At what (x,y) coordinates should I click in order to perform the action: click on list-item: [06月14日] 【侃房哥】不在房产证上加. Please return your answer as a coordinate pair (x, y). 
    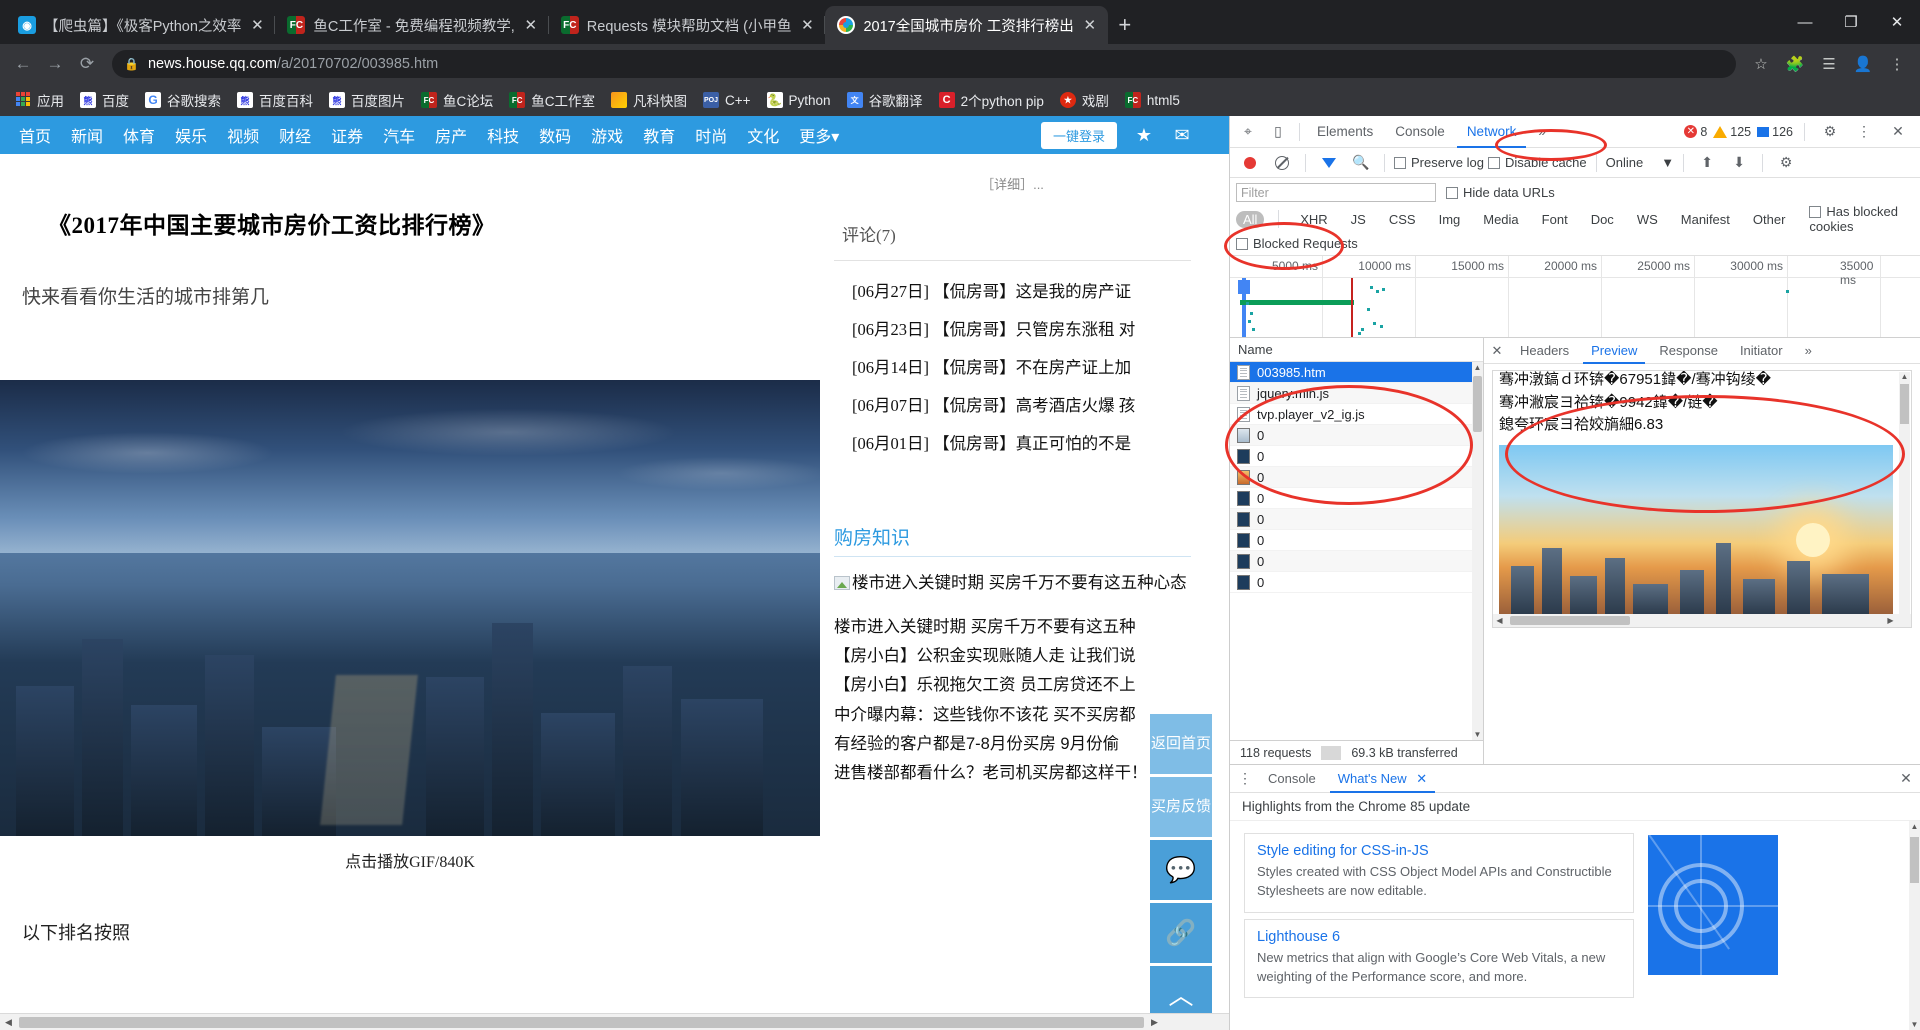
    Looking at the image, I should click on (1012, 366).